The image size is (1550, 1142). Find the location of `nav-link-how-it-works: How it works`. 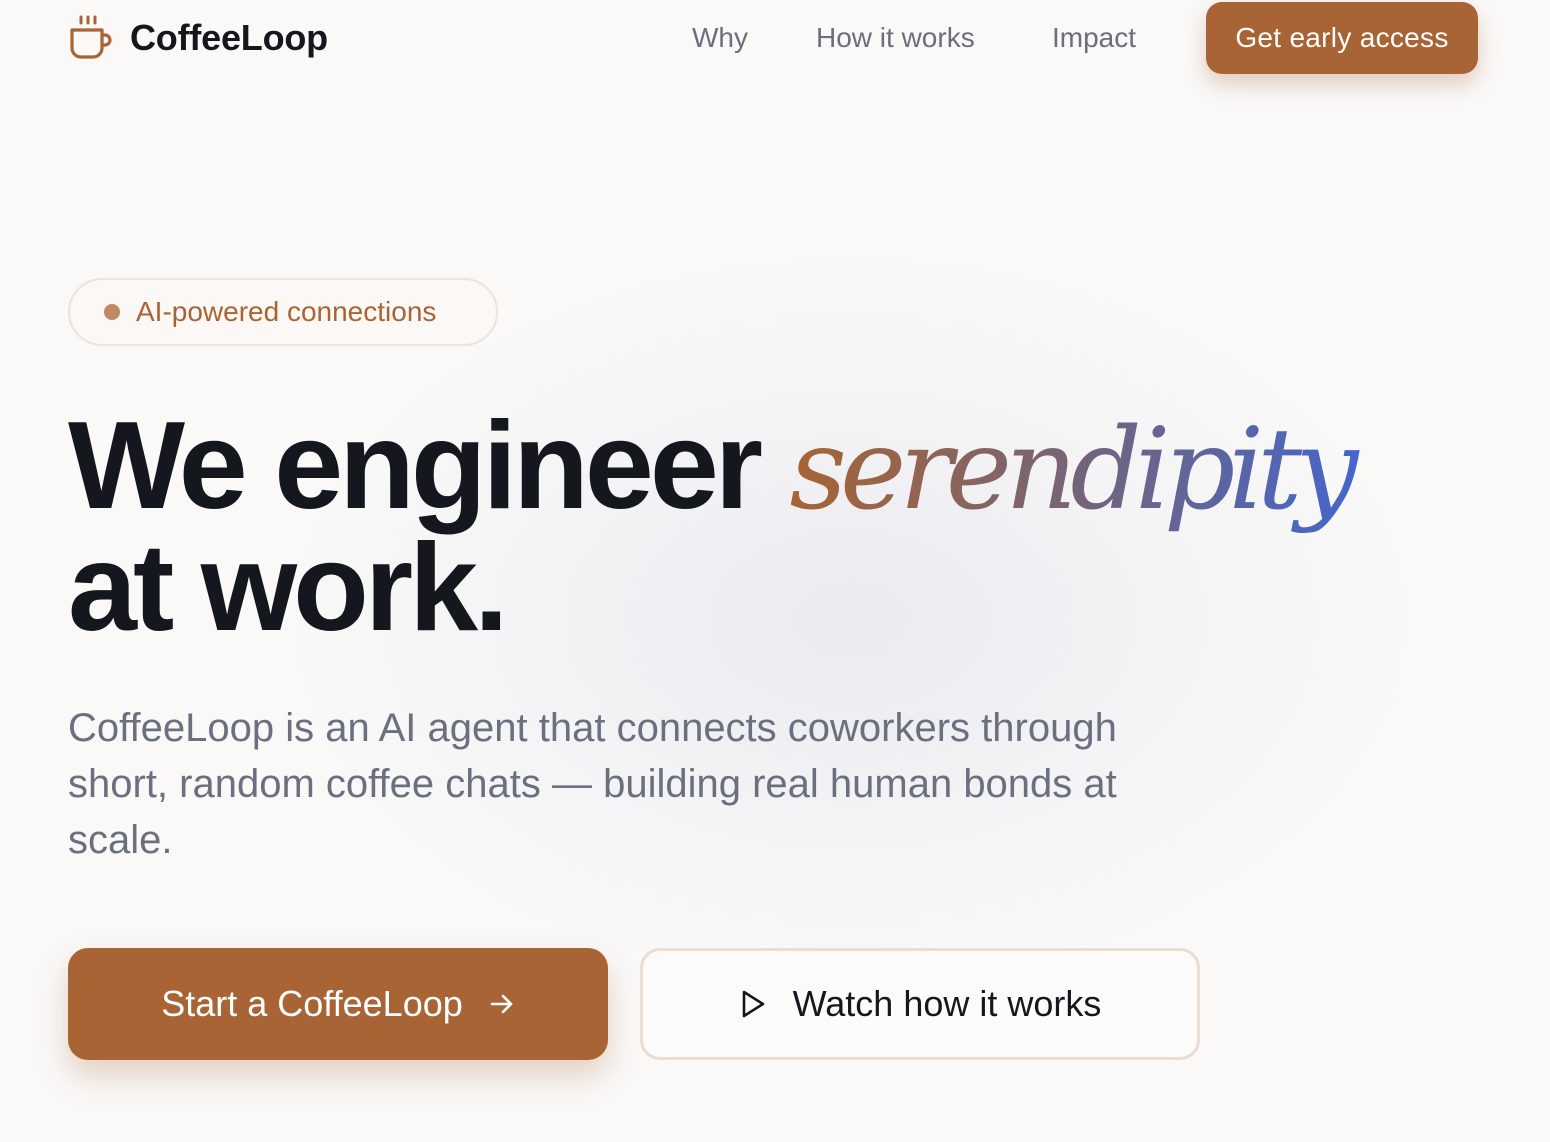

nav-link-how-it-works: How it works is located at coordinates (895, 38).